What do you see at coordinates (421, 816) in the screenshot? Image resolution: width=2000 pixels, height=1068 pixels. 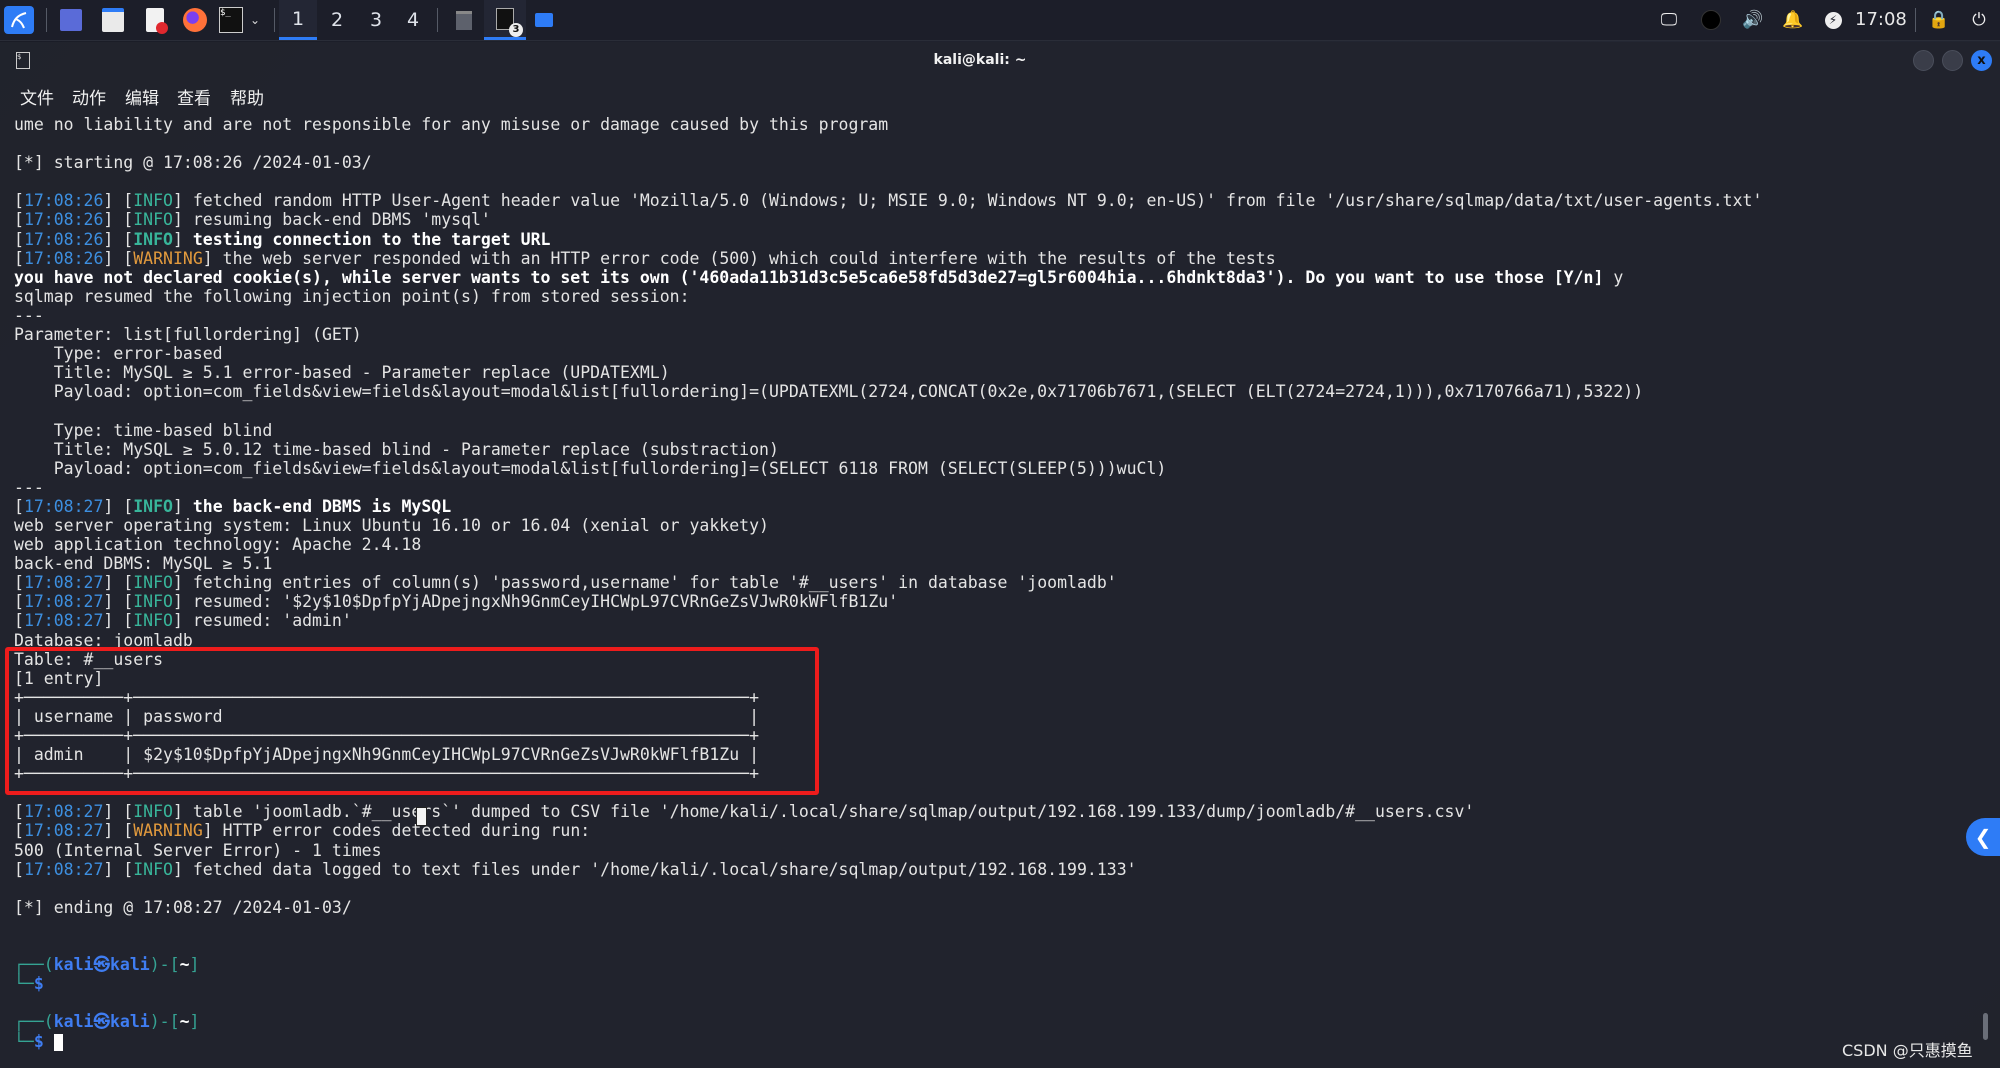 I see `mouse-cursor` at bounding box center [421, 816].